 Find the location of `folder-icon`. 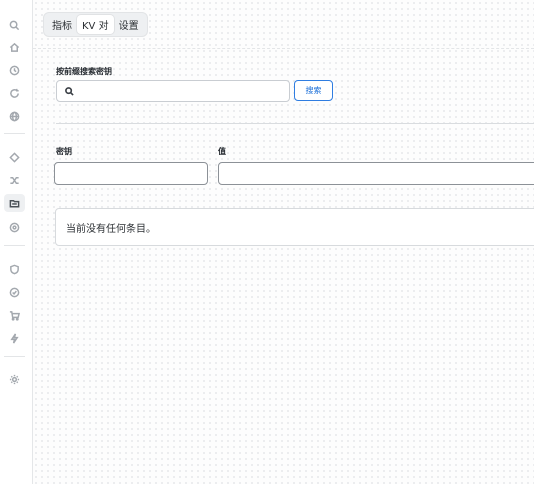

folder-icon is located at coordinates (14, 203).